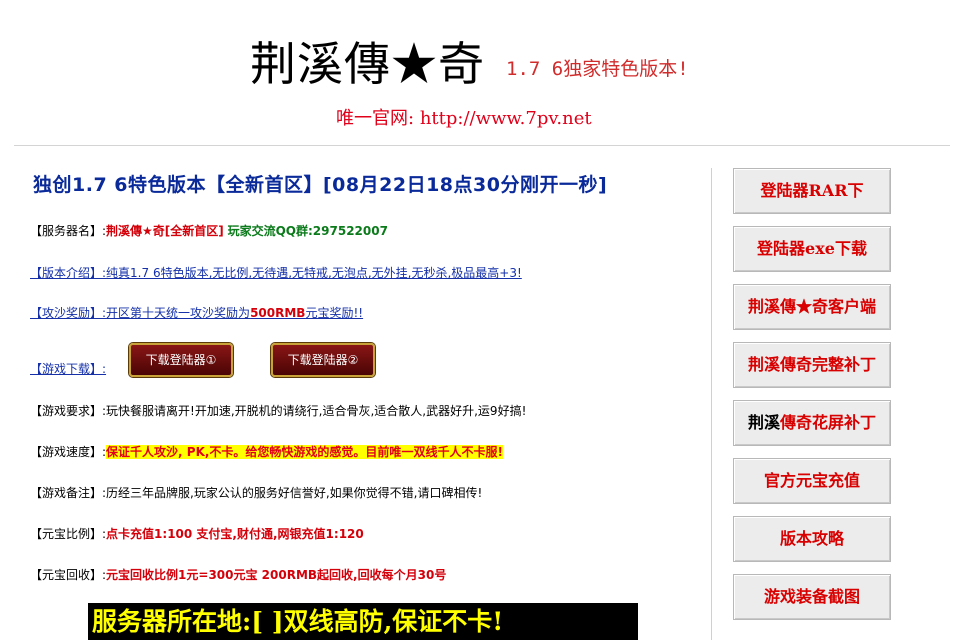 The width and height of the screenshot is (961, 640). Describe the element at coordinates (68, 273) in the screenshot. I see `row-label: 【版本介绍】:` at that location.